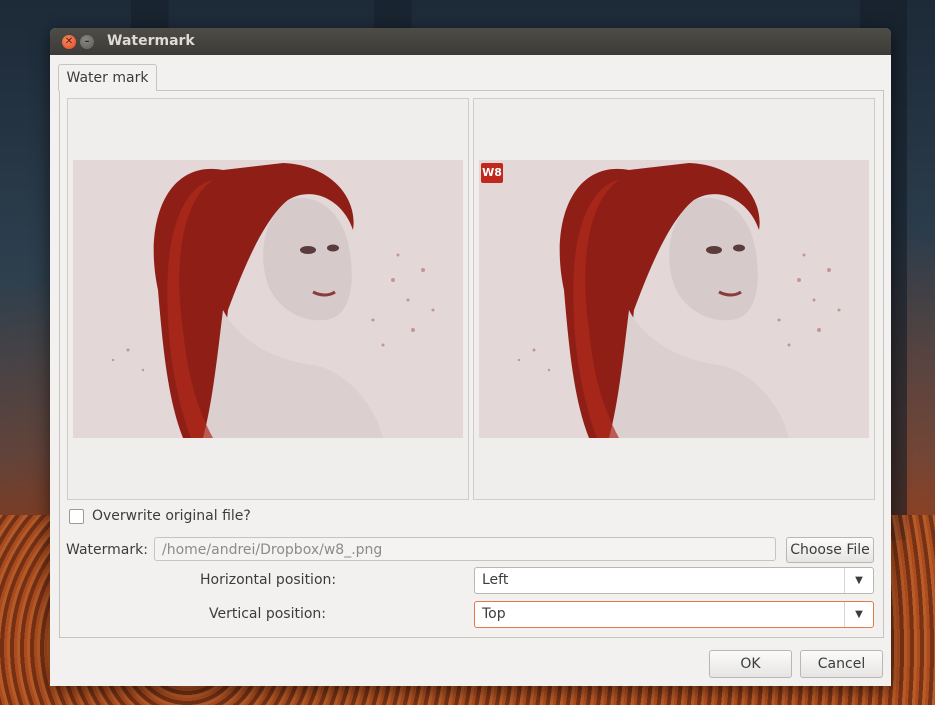  Describe the element at coordinates (107, 77) in the screenshot. I see `tab-water-mark: Water mark` at that location.